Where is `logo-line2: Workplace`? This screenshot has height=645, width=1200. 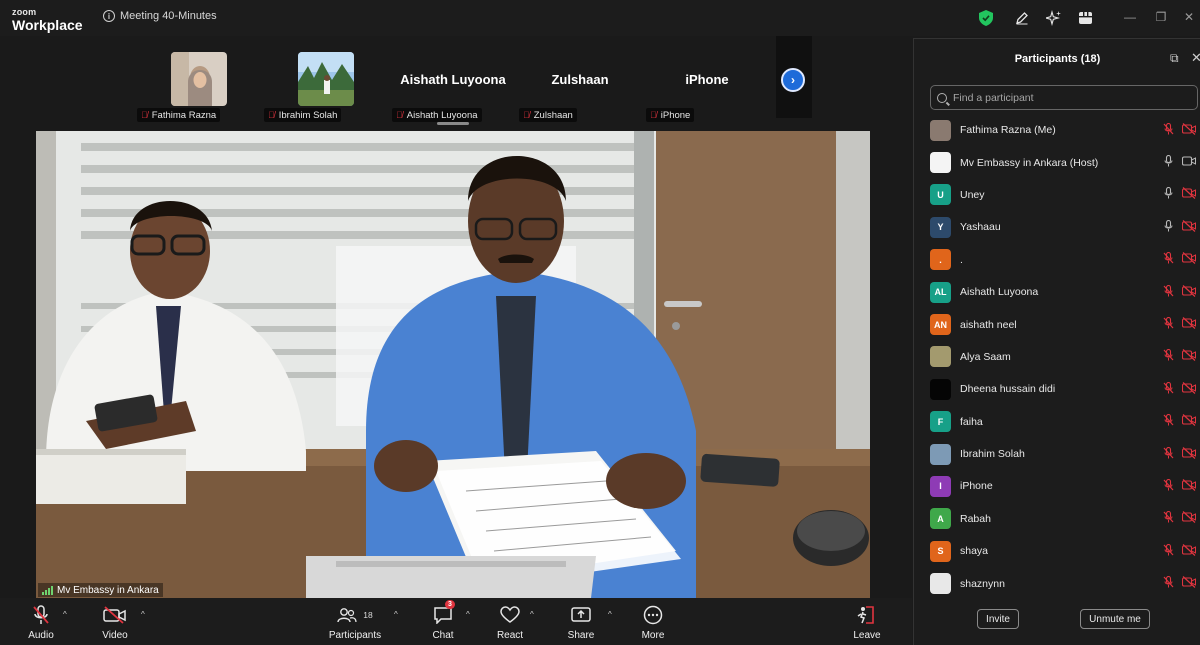 logo-line2: Workplace is located at coordinates (47, 25).